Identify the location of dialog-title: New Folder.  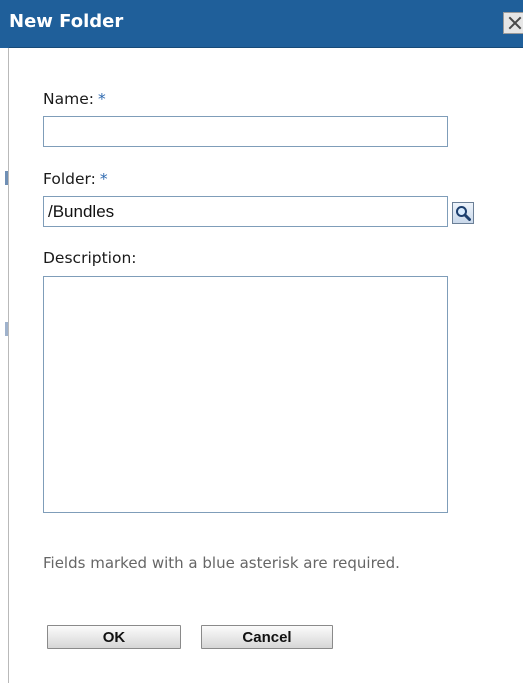
(66, 21).